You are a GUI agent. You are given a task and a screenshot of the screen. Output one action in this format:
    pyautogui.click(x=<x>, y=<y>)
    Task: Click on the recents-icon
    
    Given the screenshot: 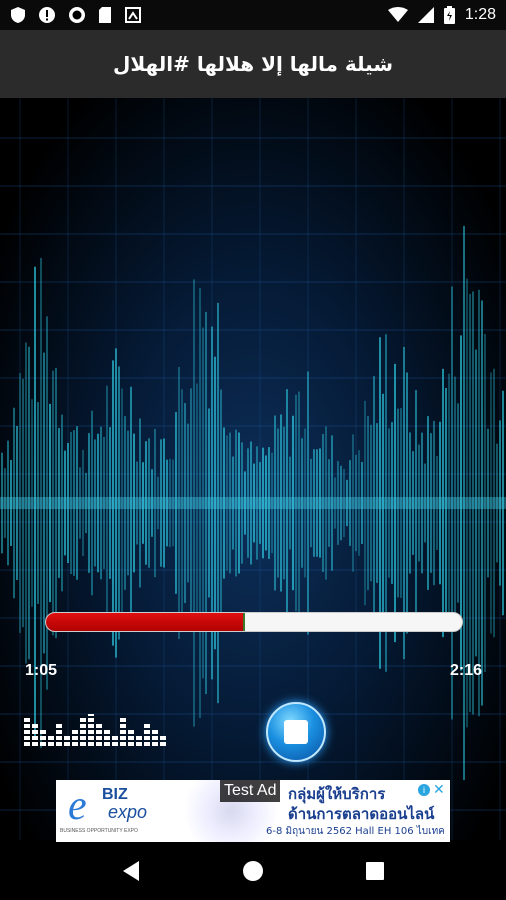 What is the action you would take?
    pyautogui.click(x=375, y=871)
    